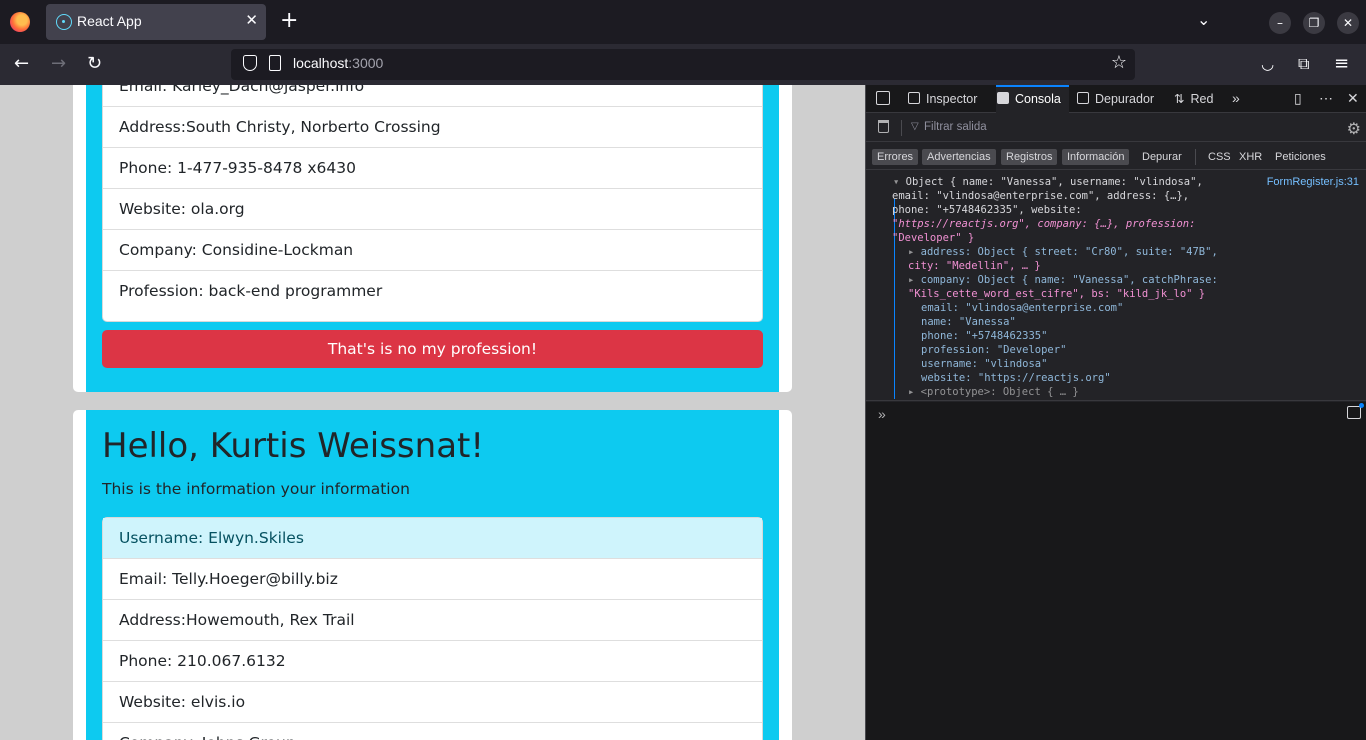 Image resolution: width=1366 pixels, height=740 pixels. I want to click on list-item-profession: Profession: back-end programmer, so click(251, 291).